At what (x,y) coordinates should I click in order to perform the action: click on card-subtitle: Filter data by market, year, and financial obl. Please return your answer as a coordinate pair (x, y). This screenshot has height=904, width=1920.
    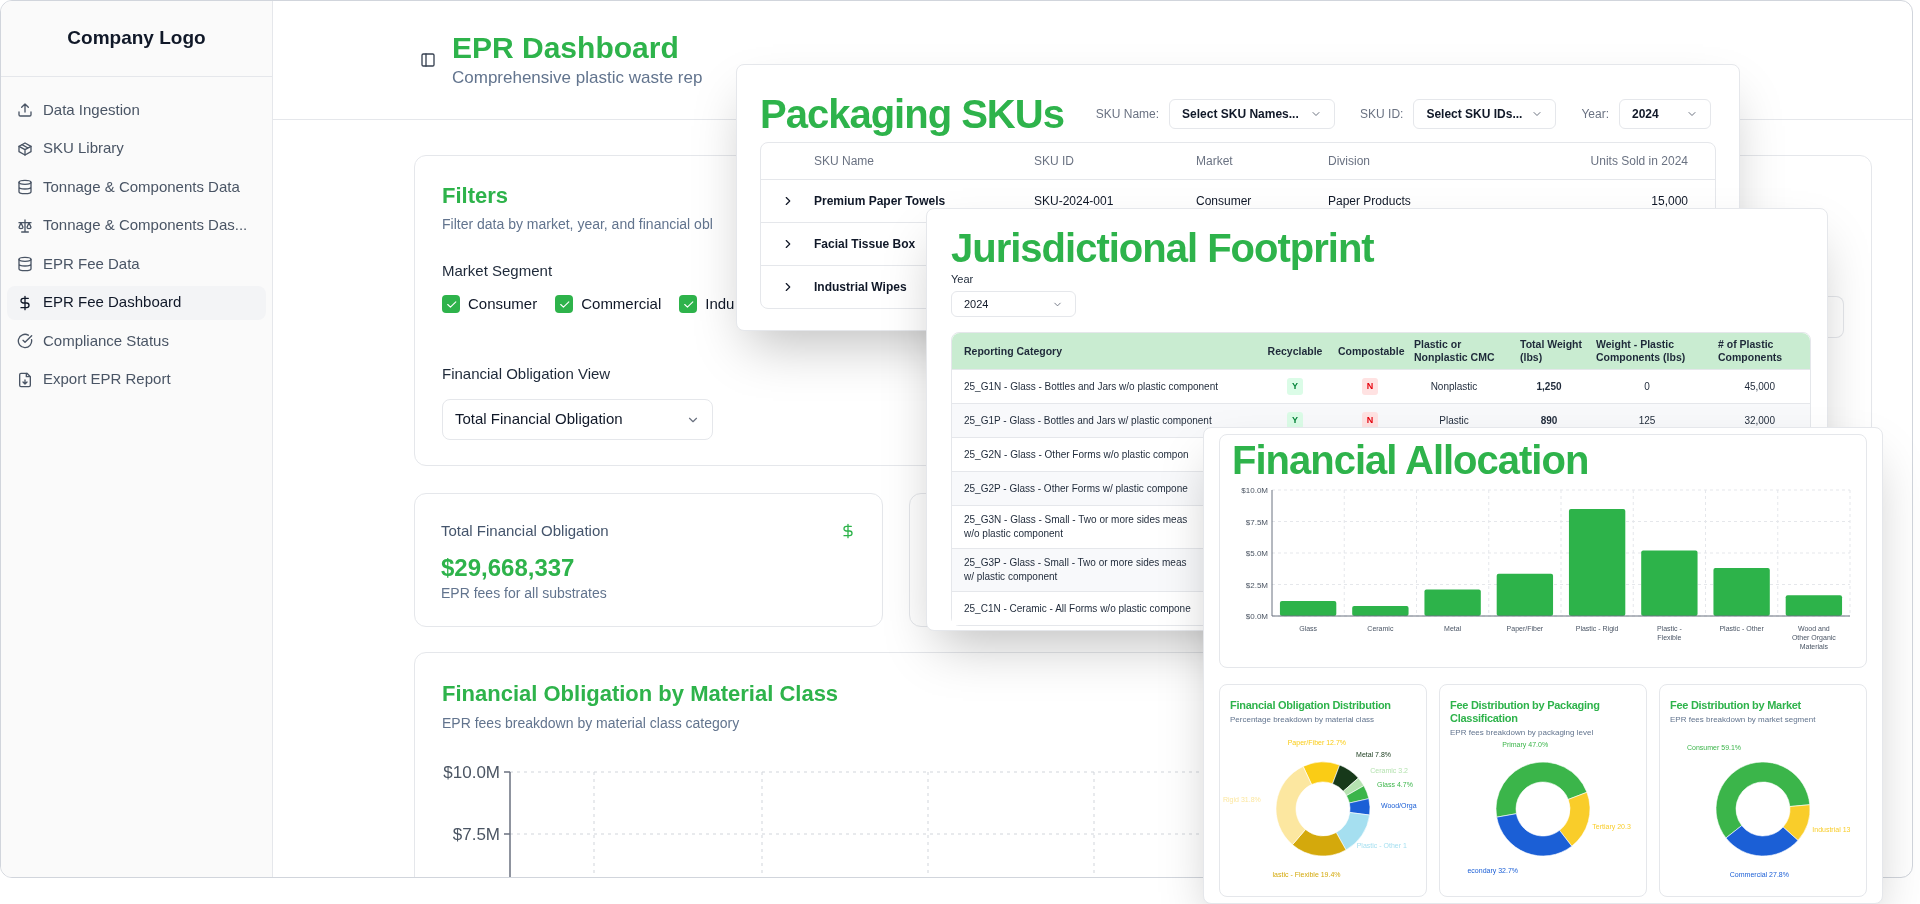
    Looking at the image, I should click on (577, 224).